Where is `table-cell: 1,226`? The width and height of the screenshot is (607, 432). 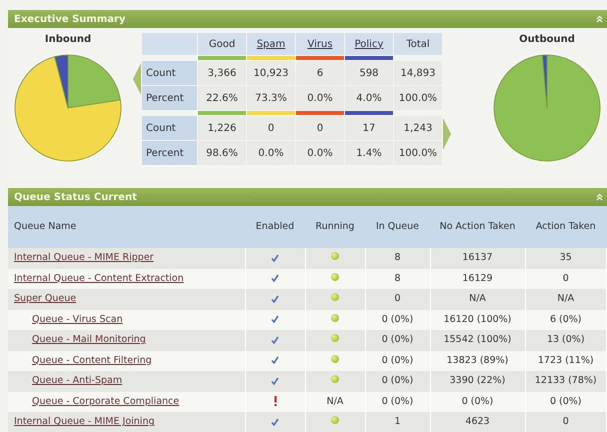
table-cell: 1,226 is located at coordinates (222, 128).